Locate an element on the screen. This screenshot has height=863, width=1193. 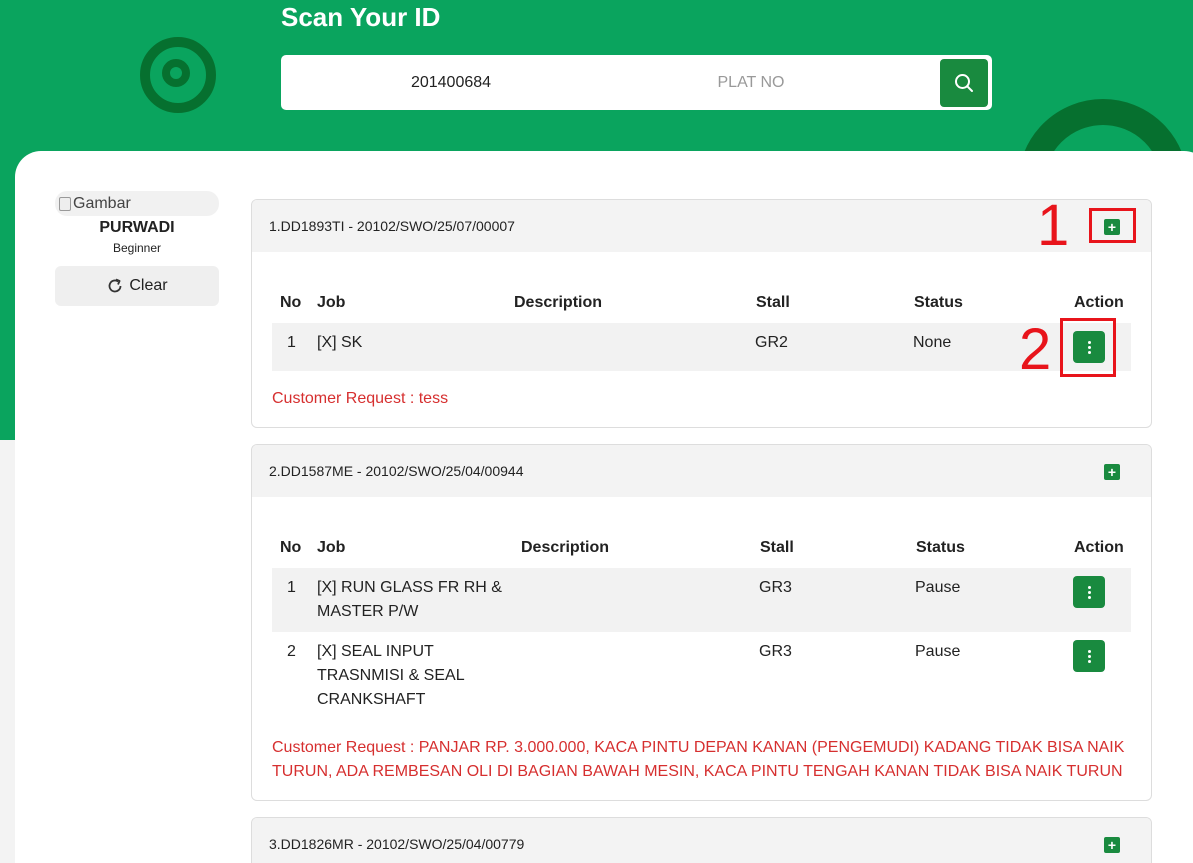
target-logo-icon is located at coordinates (178, 75).